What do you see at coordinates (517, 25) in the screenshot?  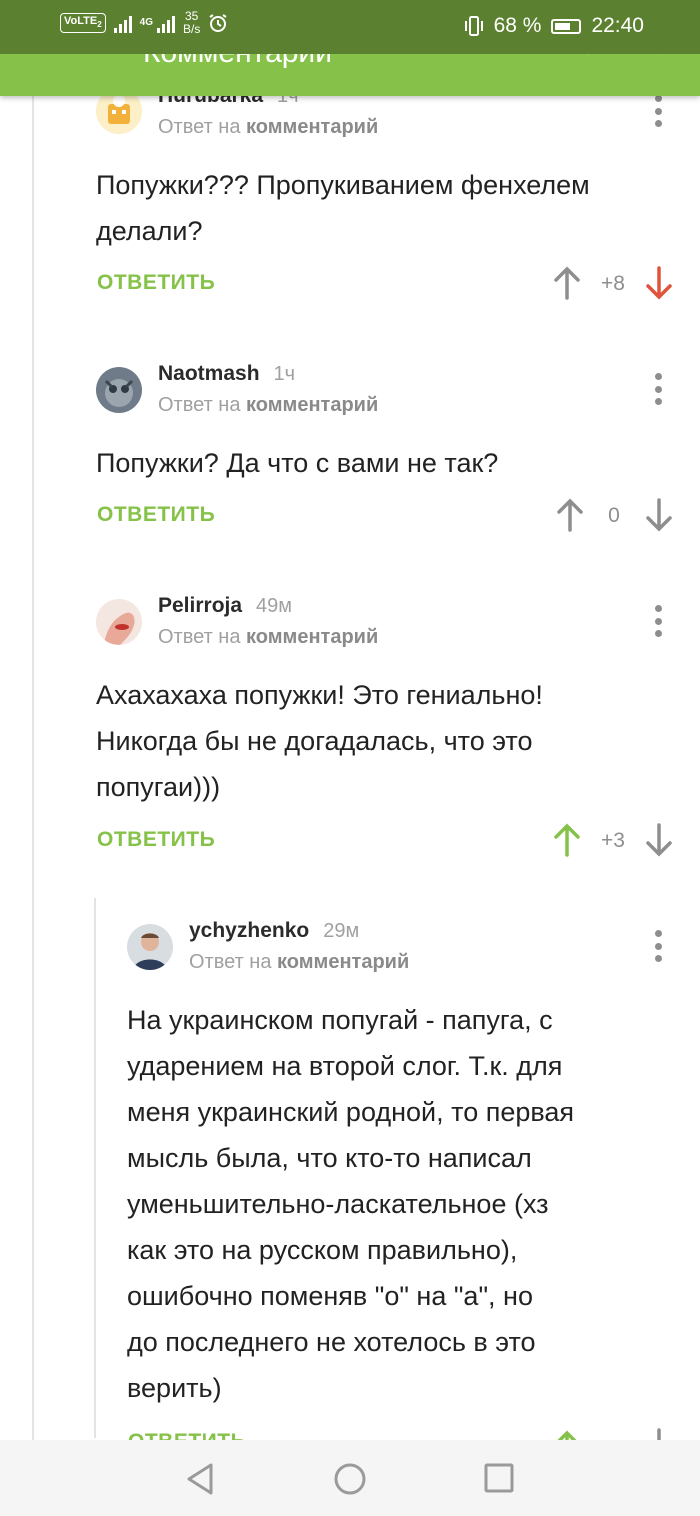 I see `battery-percent: 68 %` at bounding box center [517, 25].